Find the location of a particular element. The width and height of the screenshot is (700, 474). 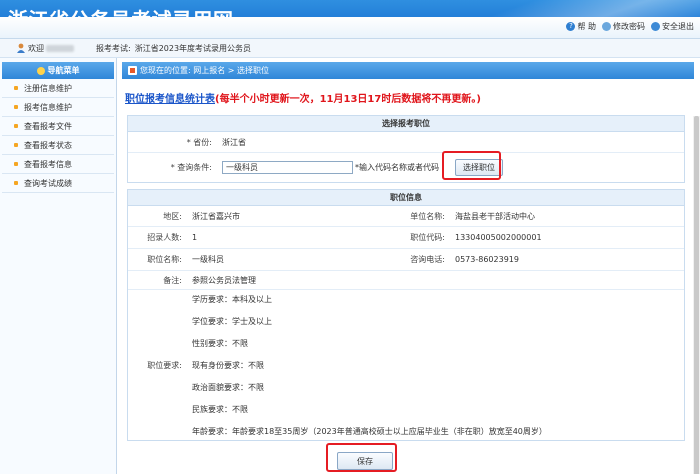

logout-icon is located at coordinates (655, 26).